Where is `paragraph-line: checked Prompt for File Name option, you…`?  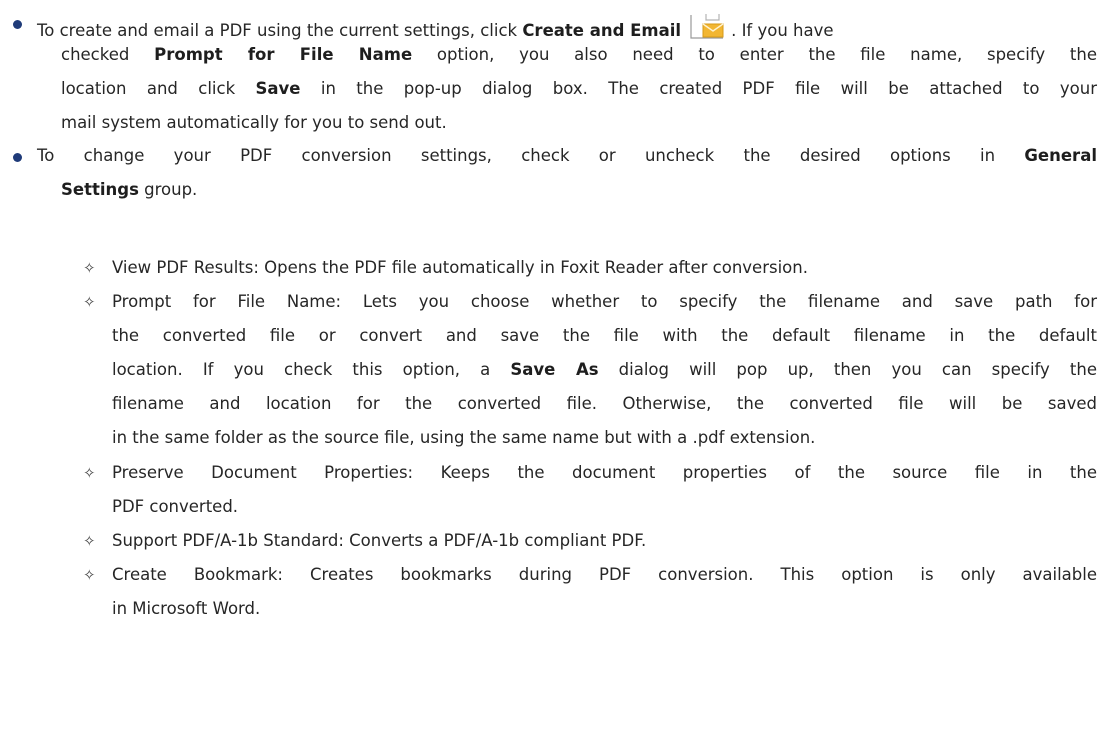 paragraph-line: checked Prompt for File Name option, you… is located at coordinates (579, 55).